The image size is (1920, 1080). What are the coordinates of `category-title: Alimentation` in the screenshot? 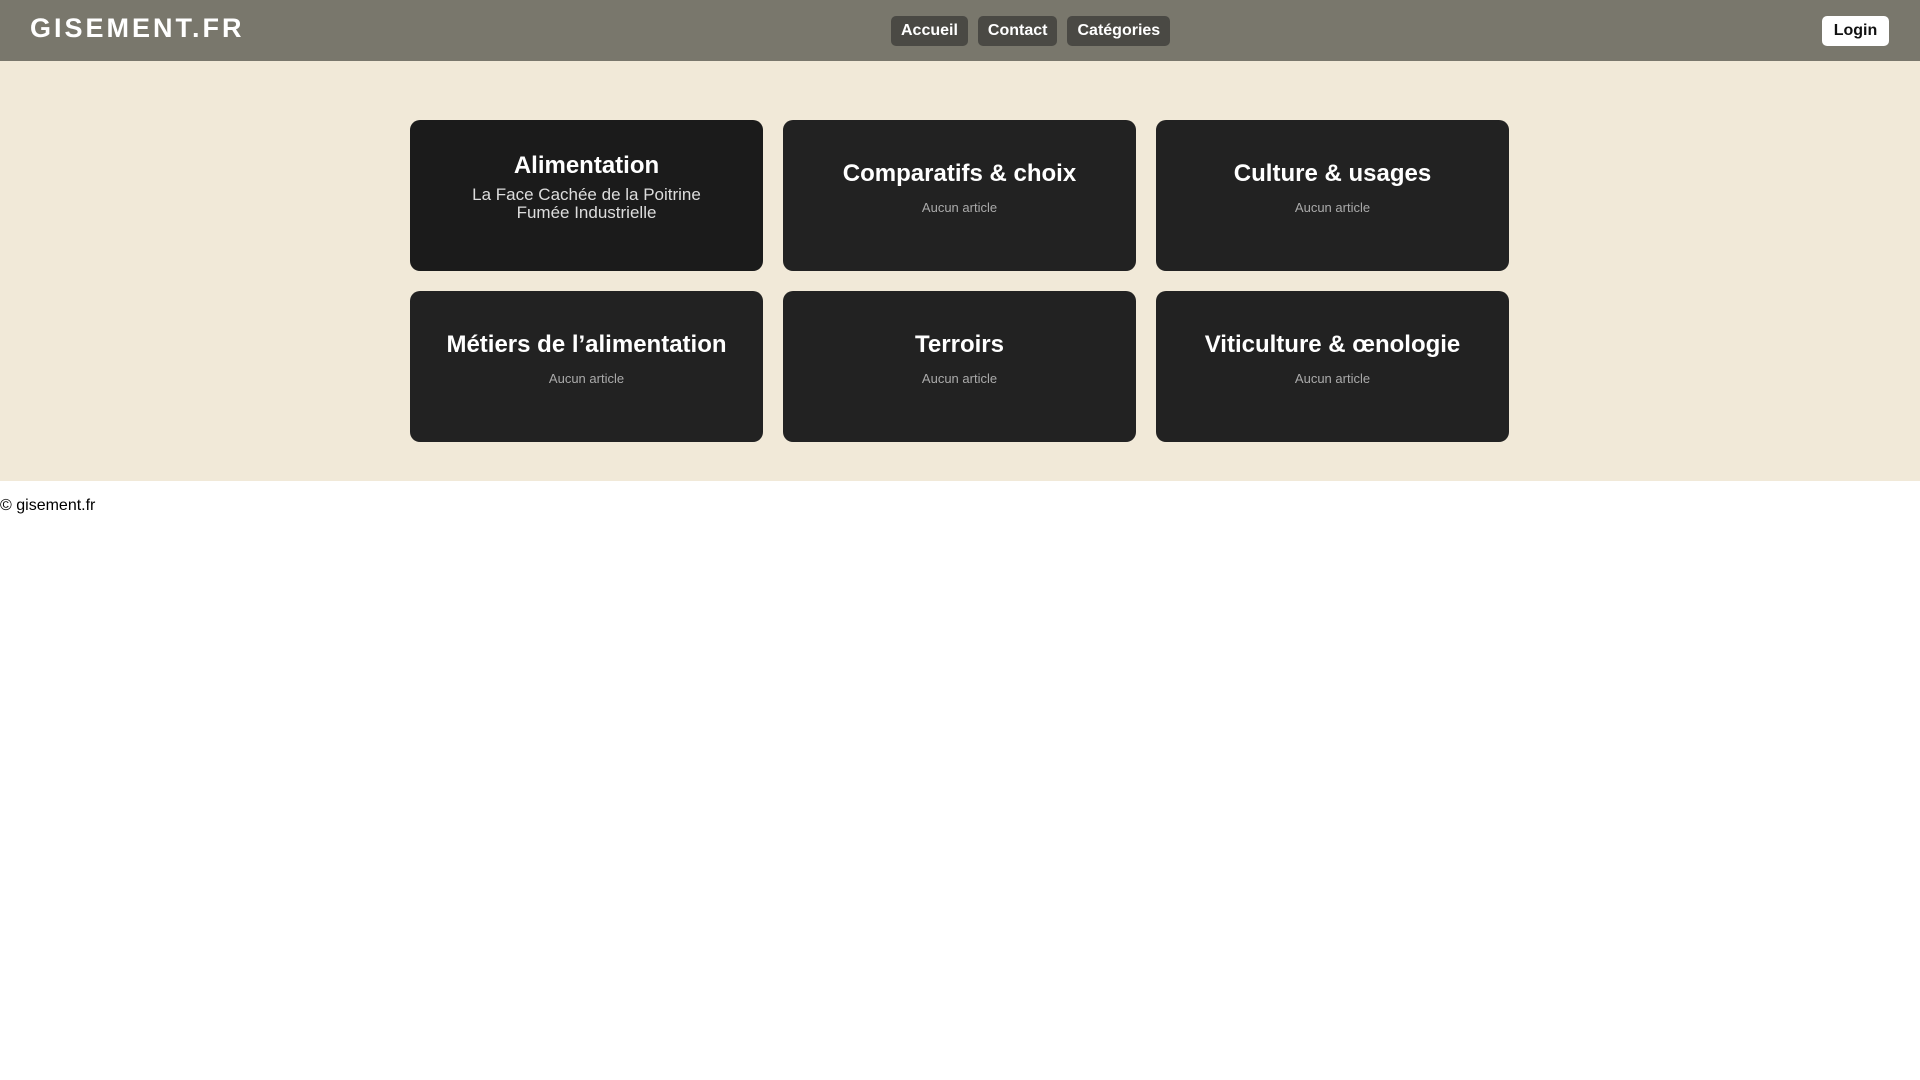 It's located at (586, 165).